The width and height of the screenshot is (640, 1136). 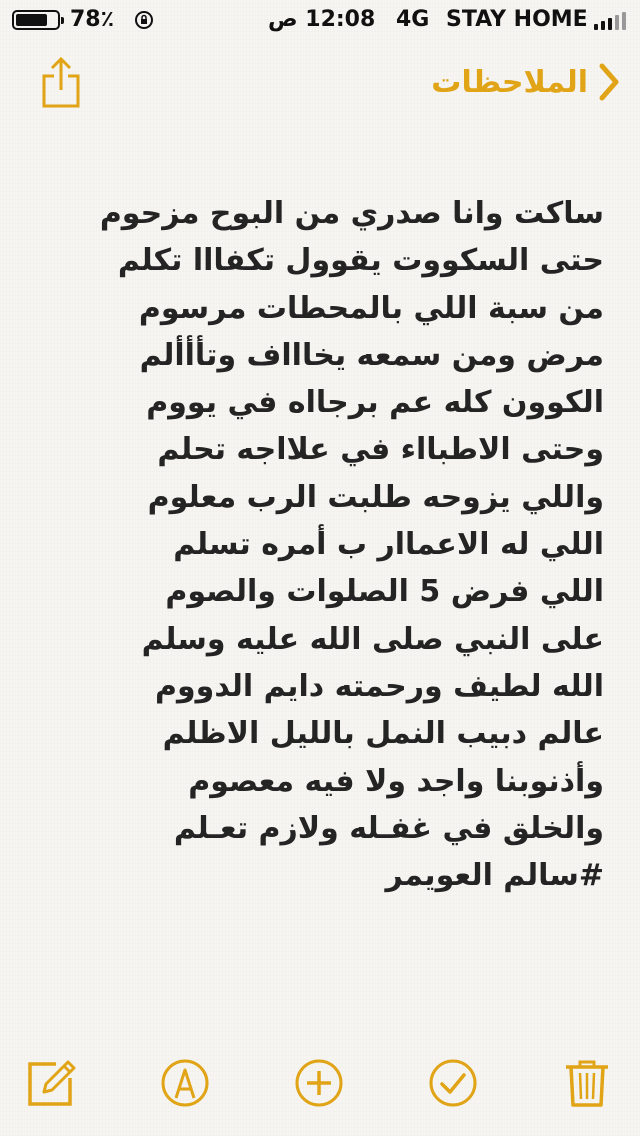 What do you see at coordinates (144, 20) in the screenshot?
I see `orientation-lock-icon` at bounding box center [144, 20].